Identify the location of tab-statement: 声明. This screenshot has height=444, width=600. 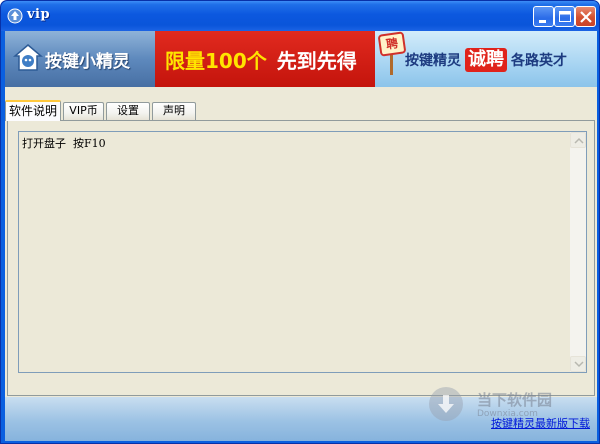
(174, 111).